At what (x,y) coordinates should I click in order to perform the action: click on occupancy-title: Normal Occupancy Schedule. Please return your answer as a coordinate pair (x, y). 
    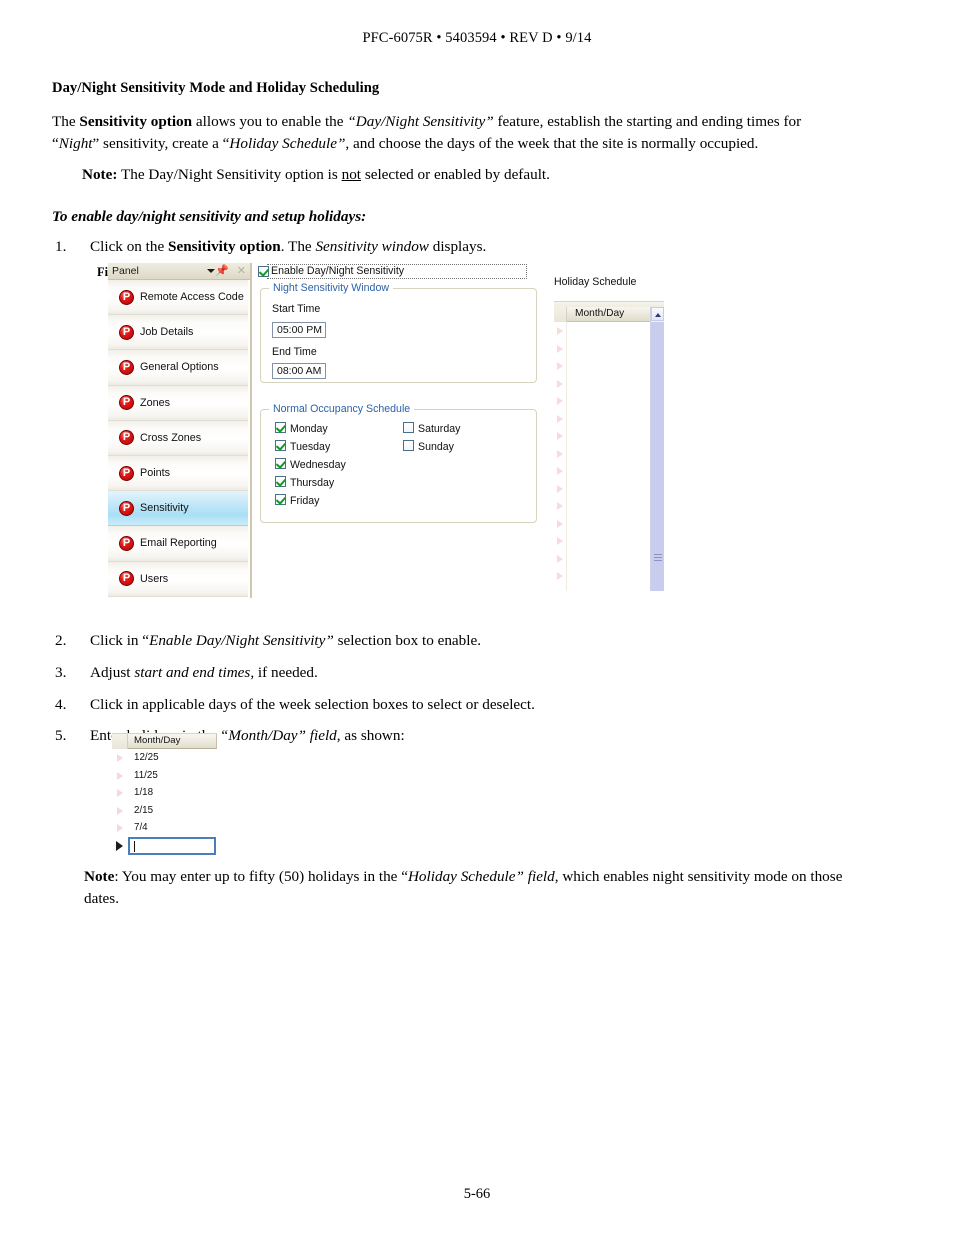
    Looking at the image, I should click on (342, 409).